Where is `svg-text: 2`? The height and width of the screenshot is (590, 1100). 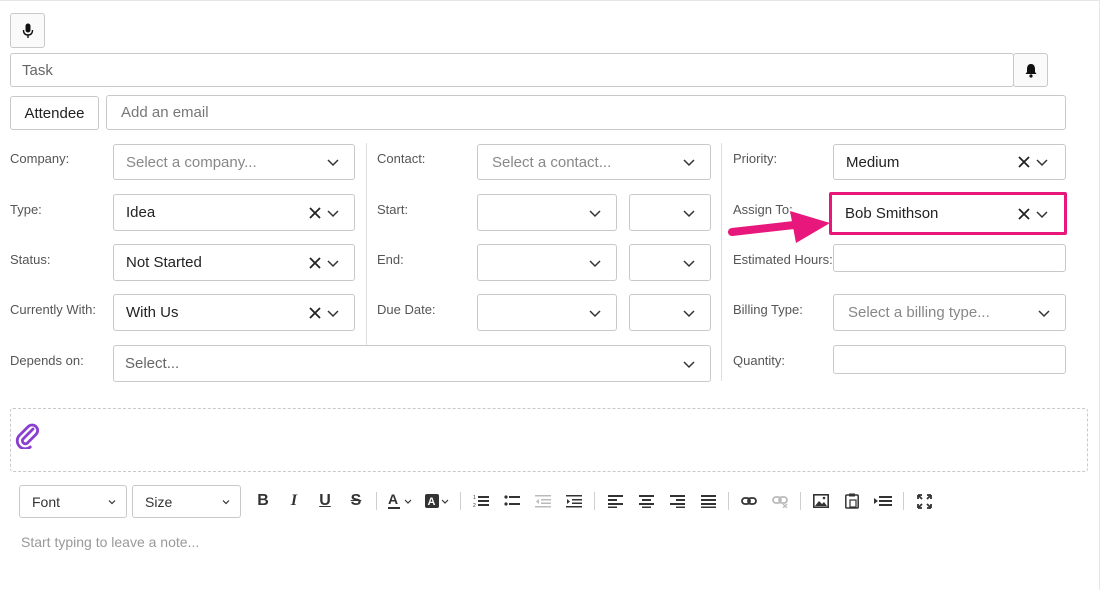
svg-text: 2 is located at coordinates (474, 505).